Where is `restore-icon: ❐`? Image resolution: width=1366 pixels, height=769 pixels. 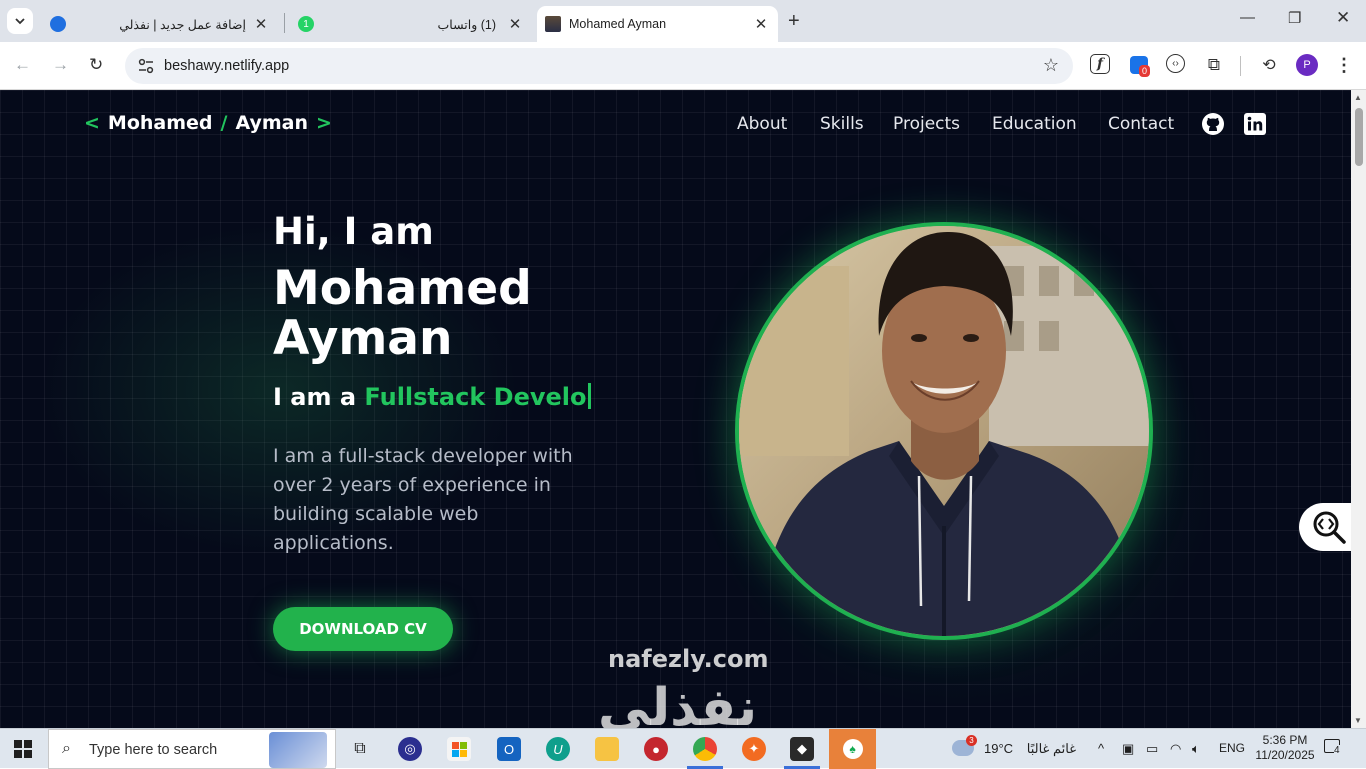 restore-icon: ❐ is located at coordinates (1294, 18).